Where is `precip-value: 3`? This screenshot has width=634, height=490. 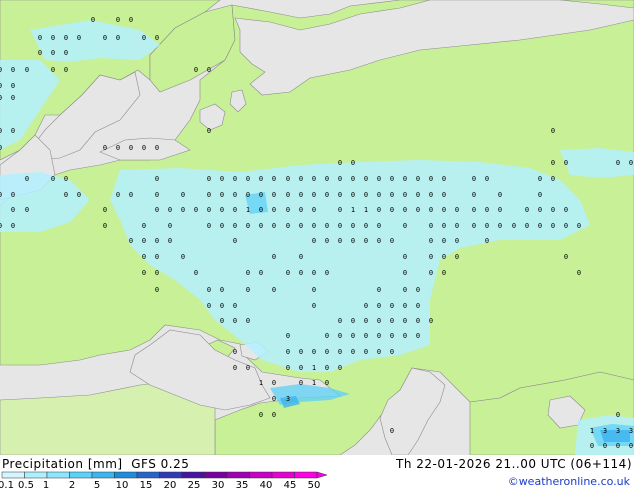 precip-value: 3 is located at coordinates (605, 431).